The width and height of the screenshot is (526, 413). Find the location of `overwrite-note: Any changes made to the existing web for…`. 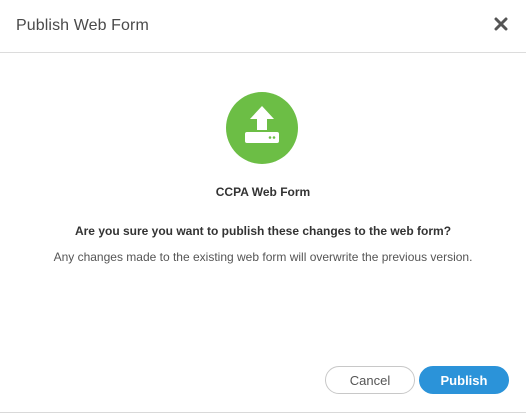

overwrite-note: Any changes made to the existing web for… is located at coordinates (263, 257).